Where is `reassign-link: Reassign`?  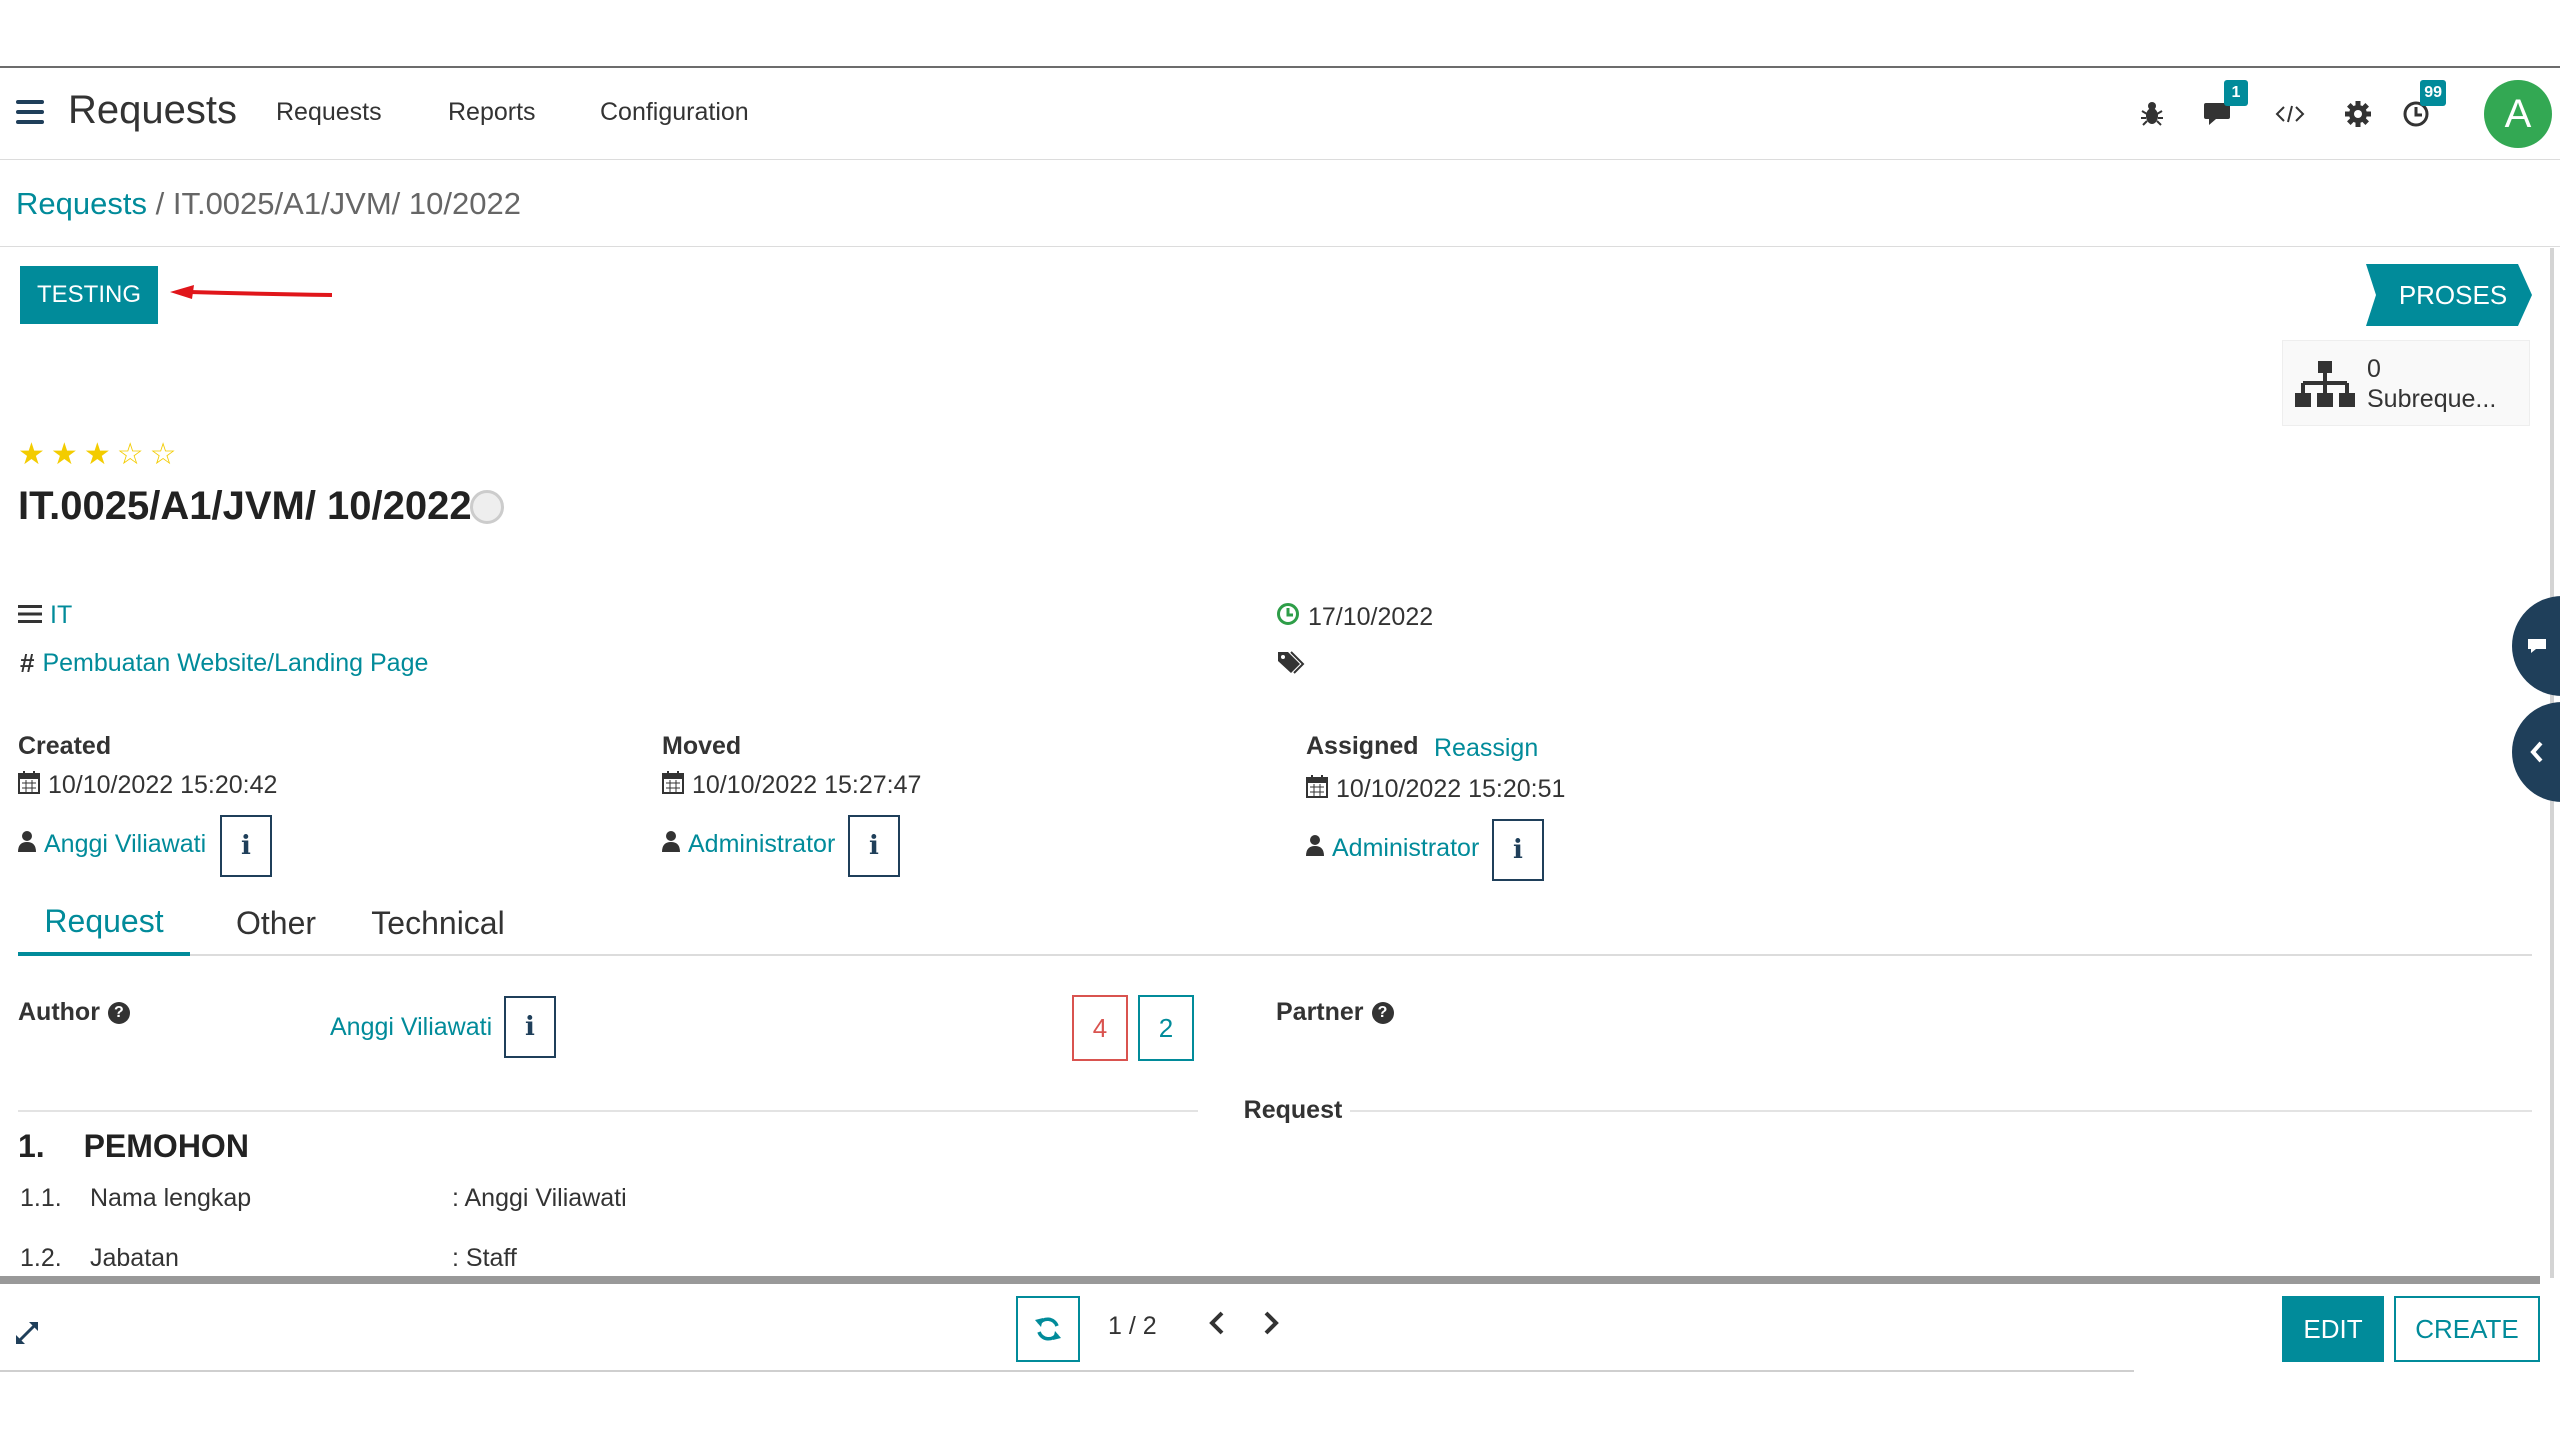
reassign-link: Reassign is located at coordinates (1486, 748).